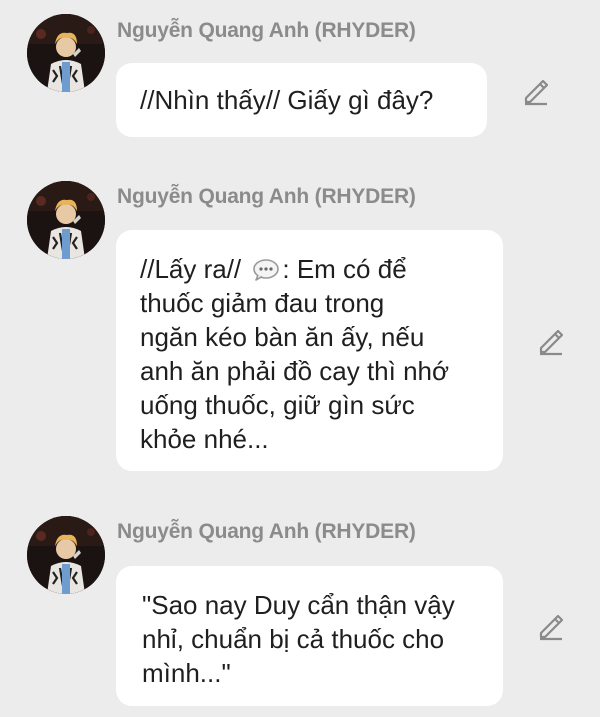  What do you see at coordinates (266, 270) in the screenshot?
I see `speech-bubble-ellipsis-icon` at bounding box center [266, 270].